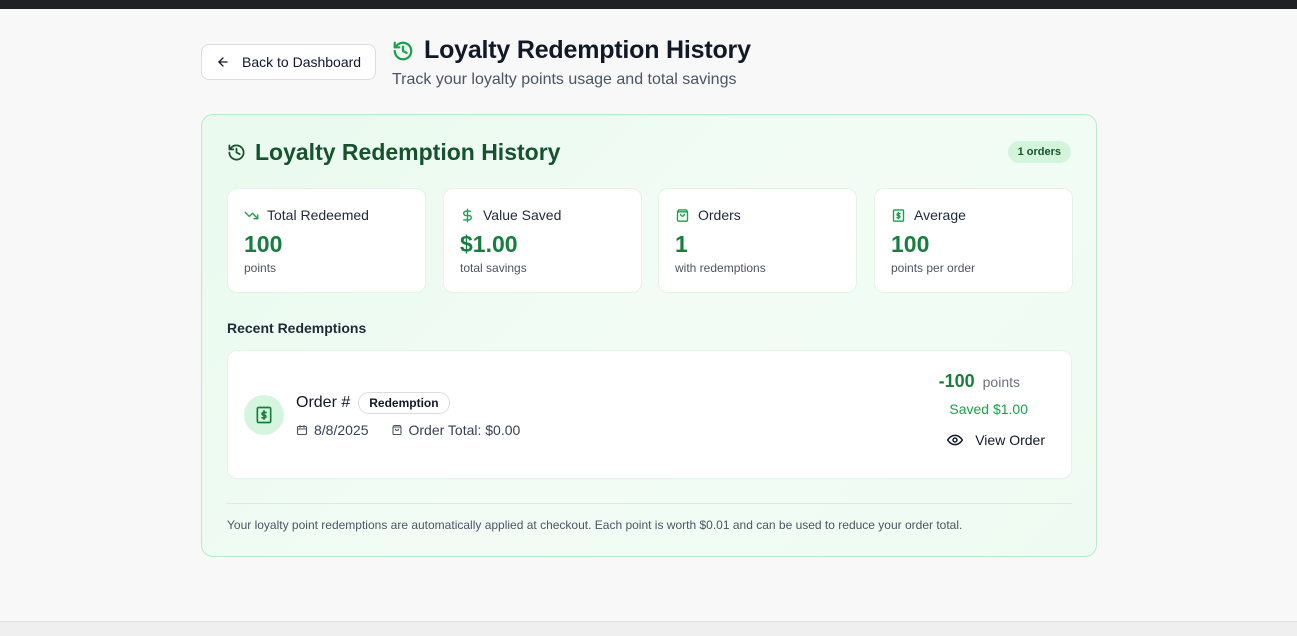 This screenshot has height=636, width=1297. I want to click on stat-value: 1, so click(681, 244).